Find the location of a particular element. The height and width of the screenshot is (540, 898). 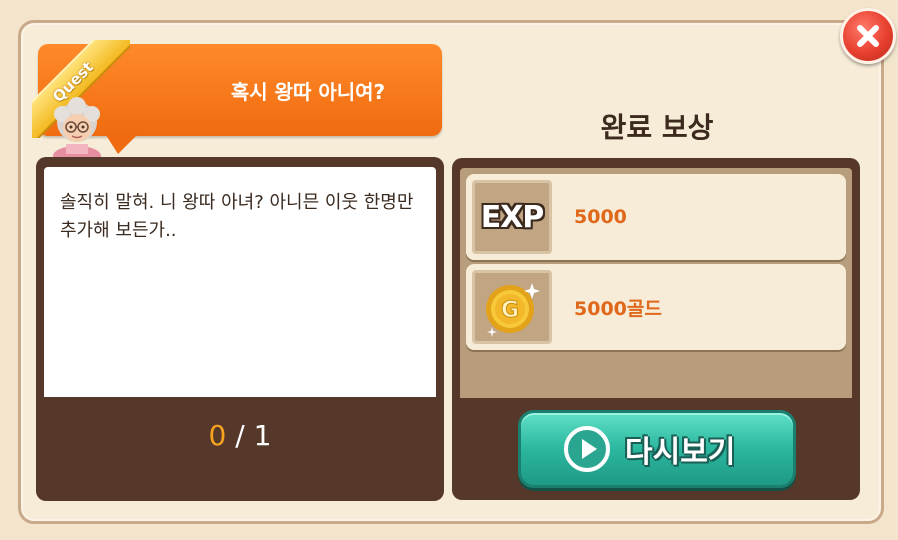

reward-title: 완료 보상 is located at coordinates (657, 127).